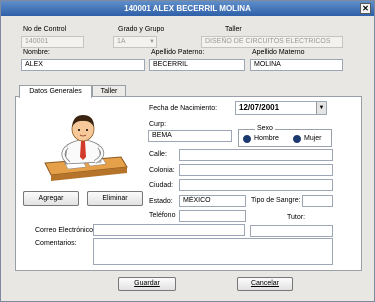  I want to click on close-icon: ✕, so click(365, 8).